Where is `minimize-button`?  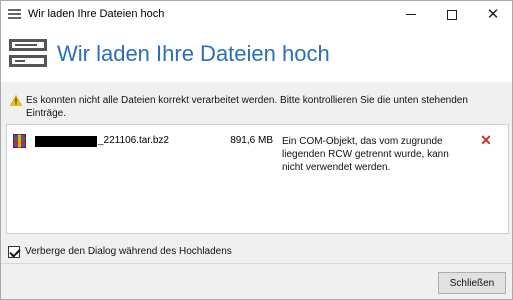 minimize-button is located at coordinates (411, 14).